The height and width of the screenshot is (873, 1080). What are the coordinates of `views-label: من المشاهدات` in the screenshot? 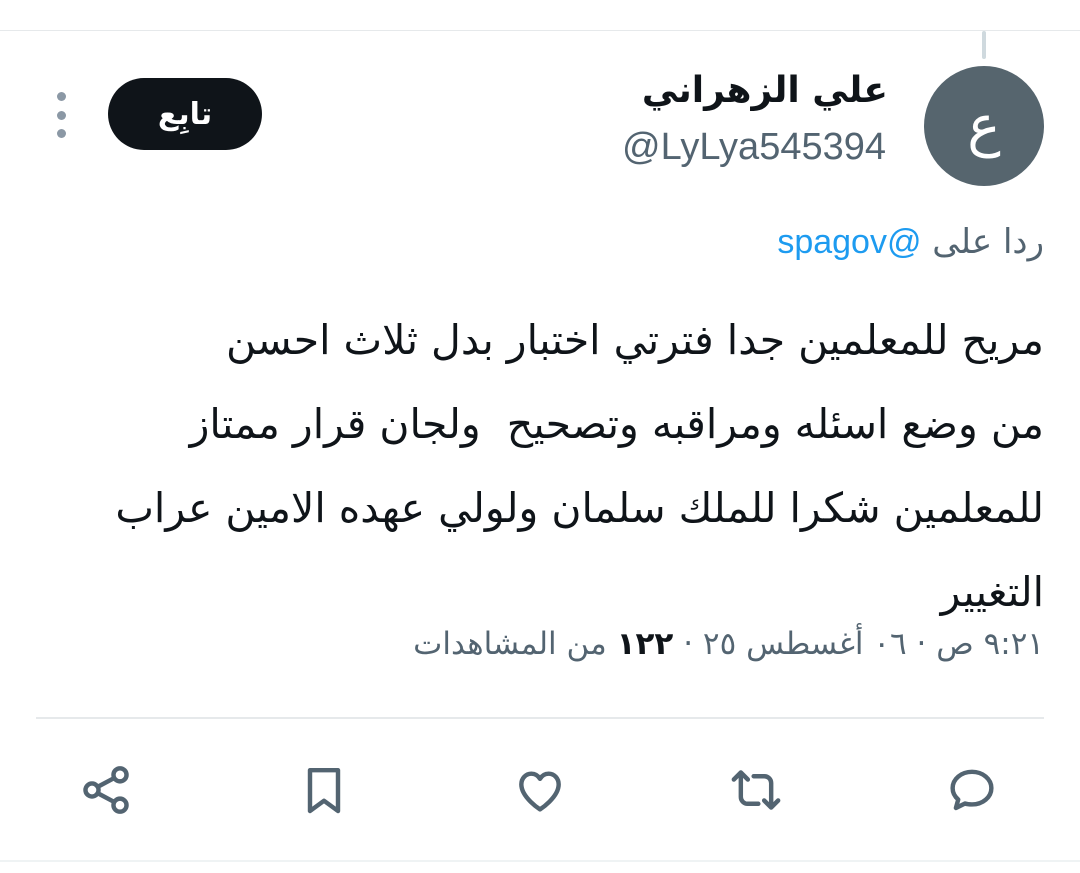 It's located at (515, 644).